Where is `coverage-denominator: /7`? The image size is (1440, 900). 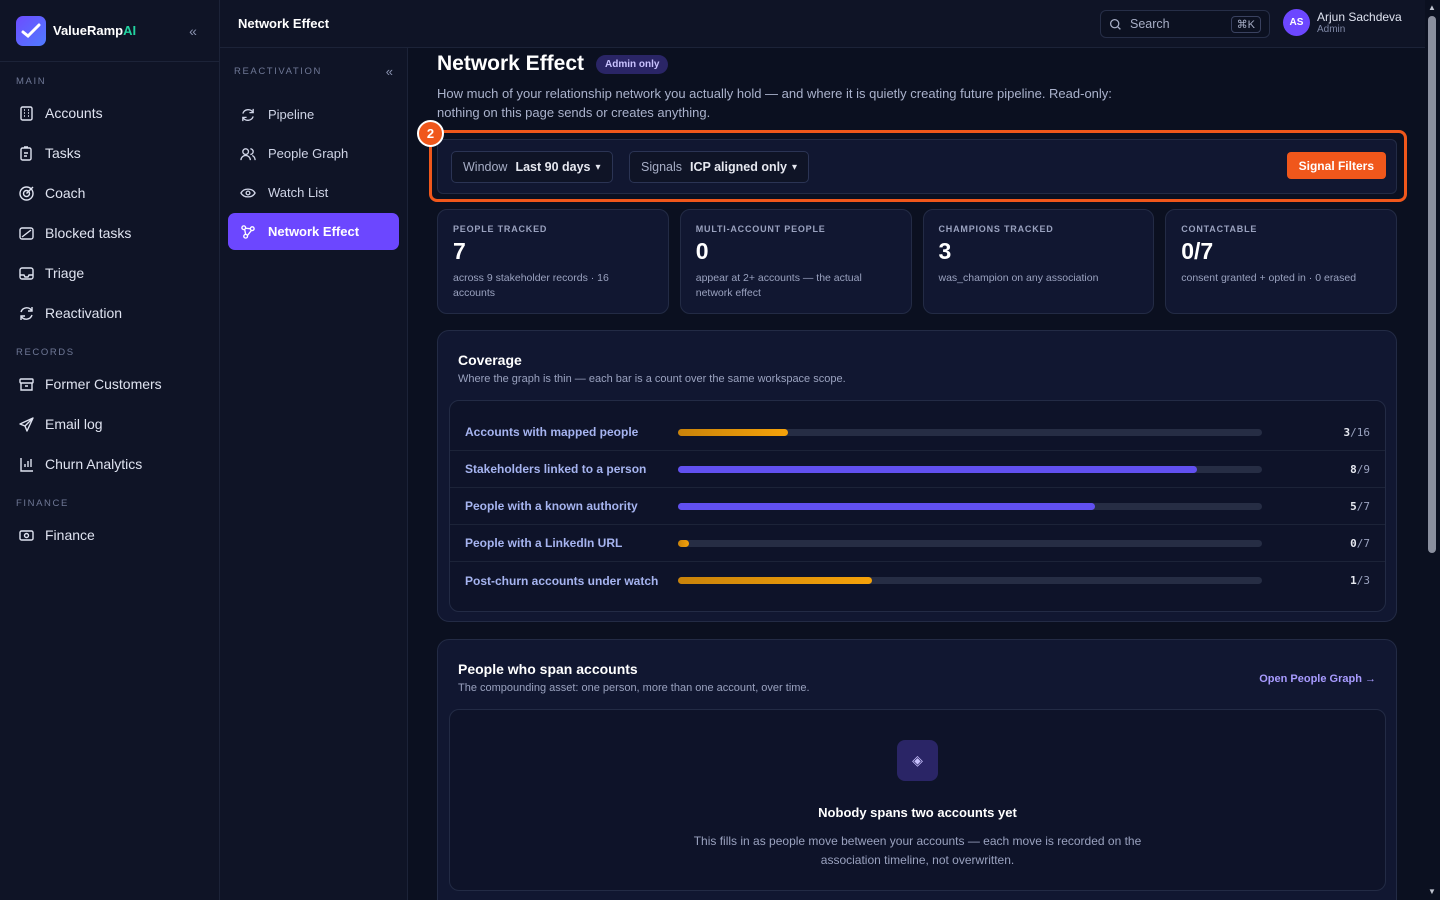 coverage-denominator: /7 is located at coordinates (1363, 506).